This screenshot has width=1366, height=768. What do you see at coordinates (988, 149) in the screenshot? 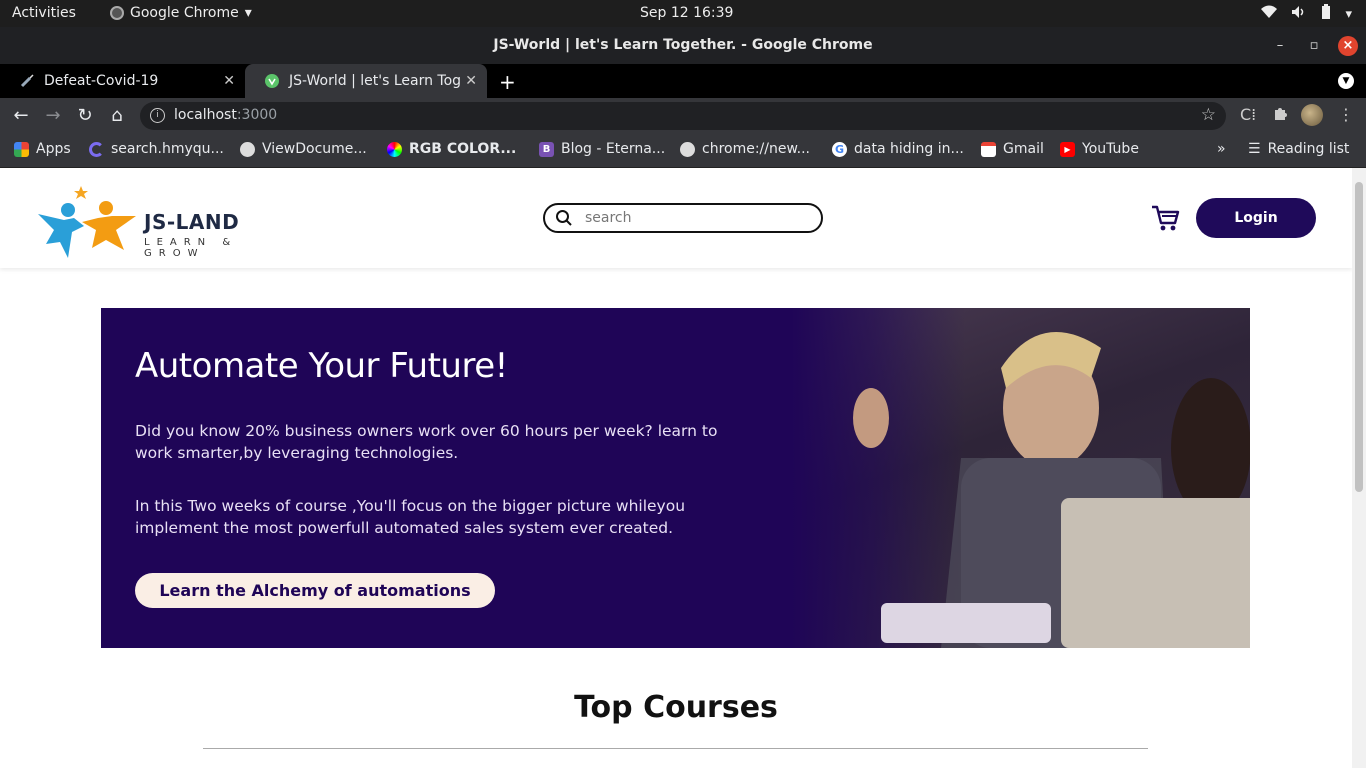
I see `gmail-icon` at bounding box center [988, 149].